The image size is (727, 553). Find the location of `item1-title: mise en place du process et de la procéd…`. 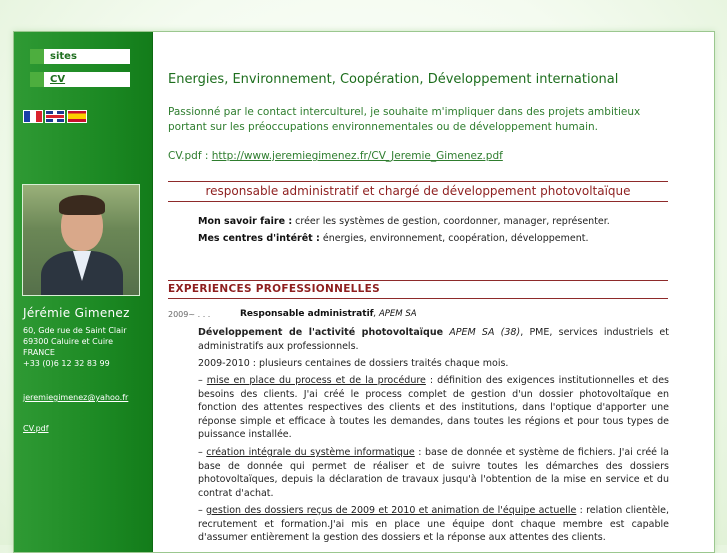

item1-title: mise en place du process et de la procéd… is located at coordinates (316, 380).